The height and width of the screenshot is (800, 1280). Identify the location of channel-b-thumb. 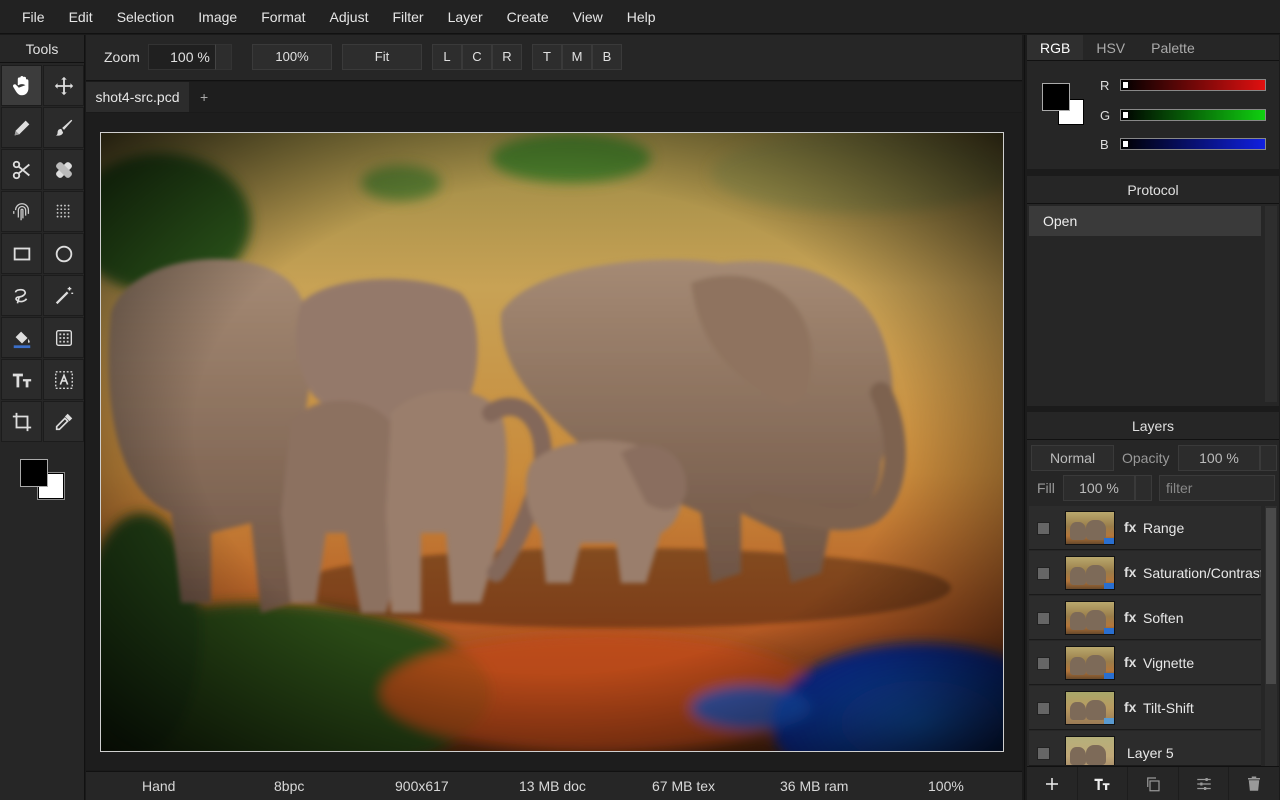
(1125, 144).